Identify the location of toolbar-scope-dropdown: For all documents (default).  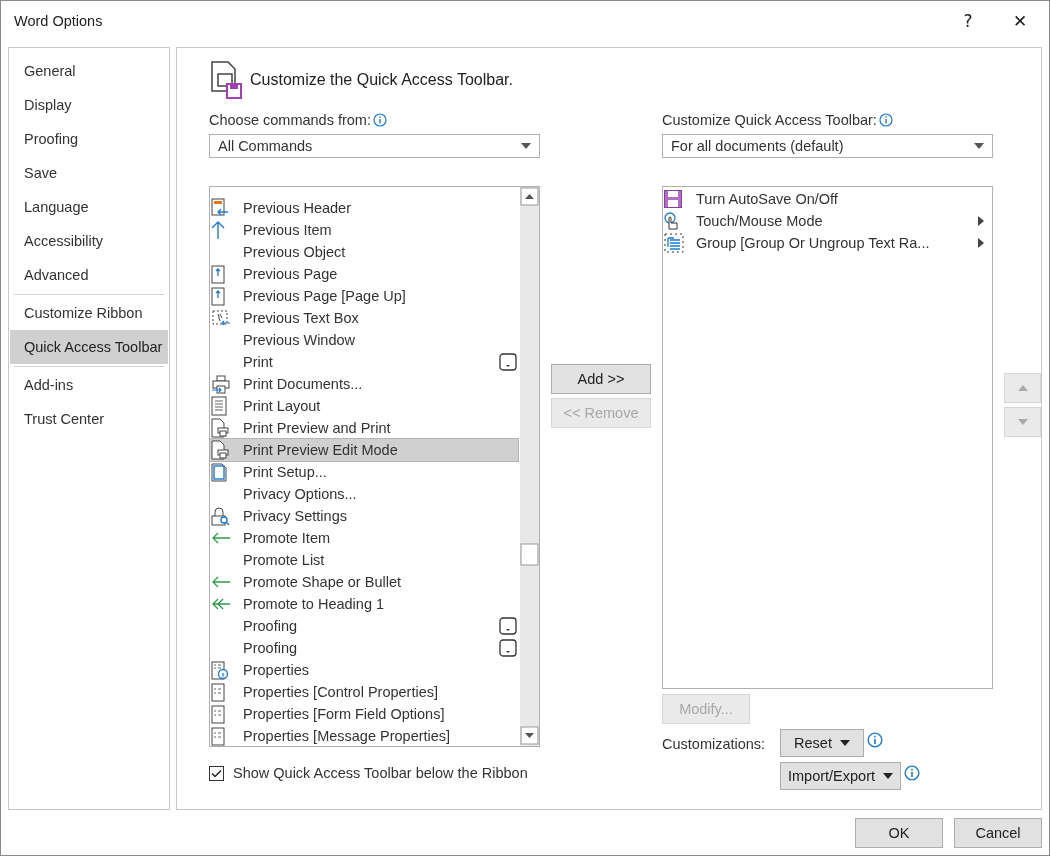
(827, 146).